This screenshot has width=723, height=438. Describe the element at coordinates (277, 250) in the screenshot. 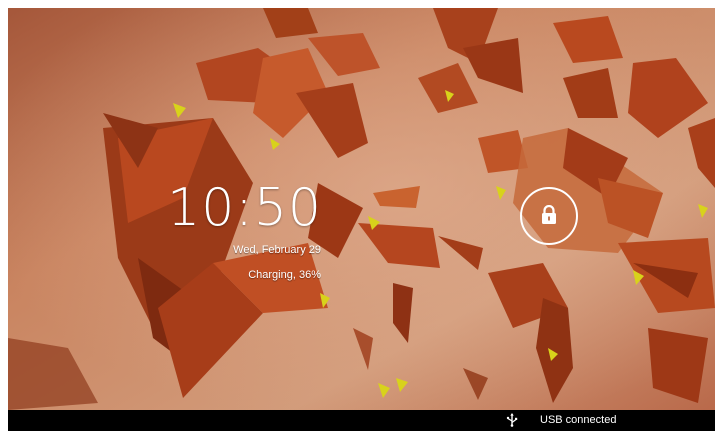

I see `clock-date: Wed, February 29` at that location.